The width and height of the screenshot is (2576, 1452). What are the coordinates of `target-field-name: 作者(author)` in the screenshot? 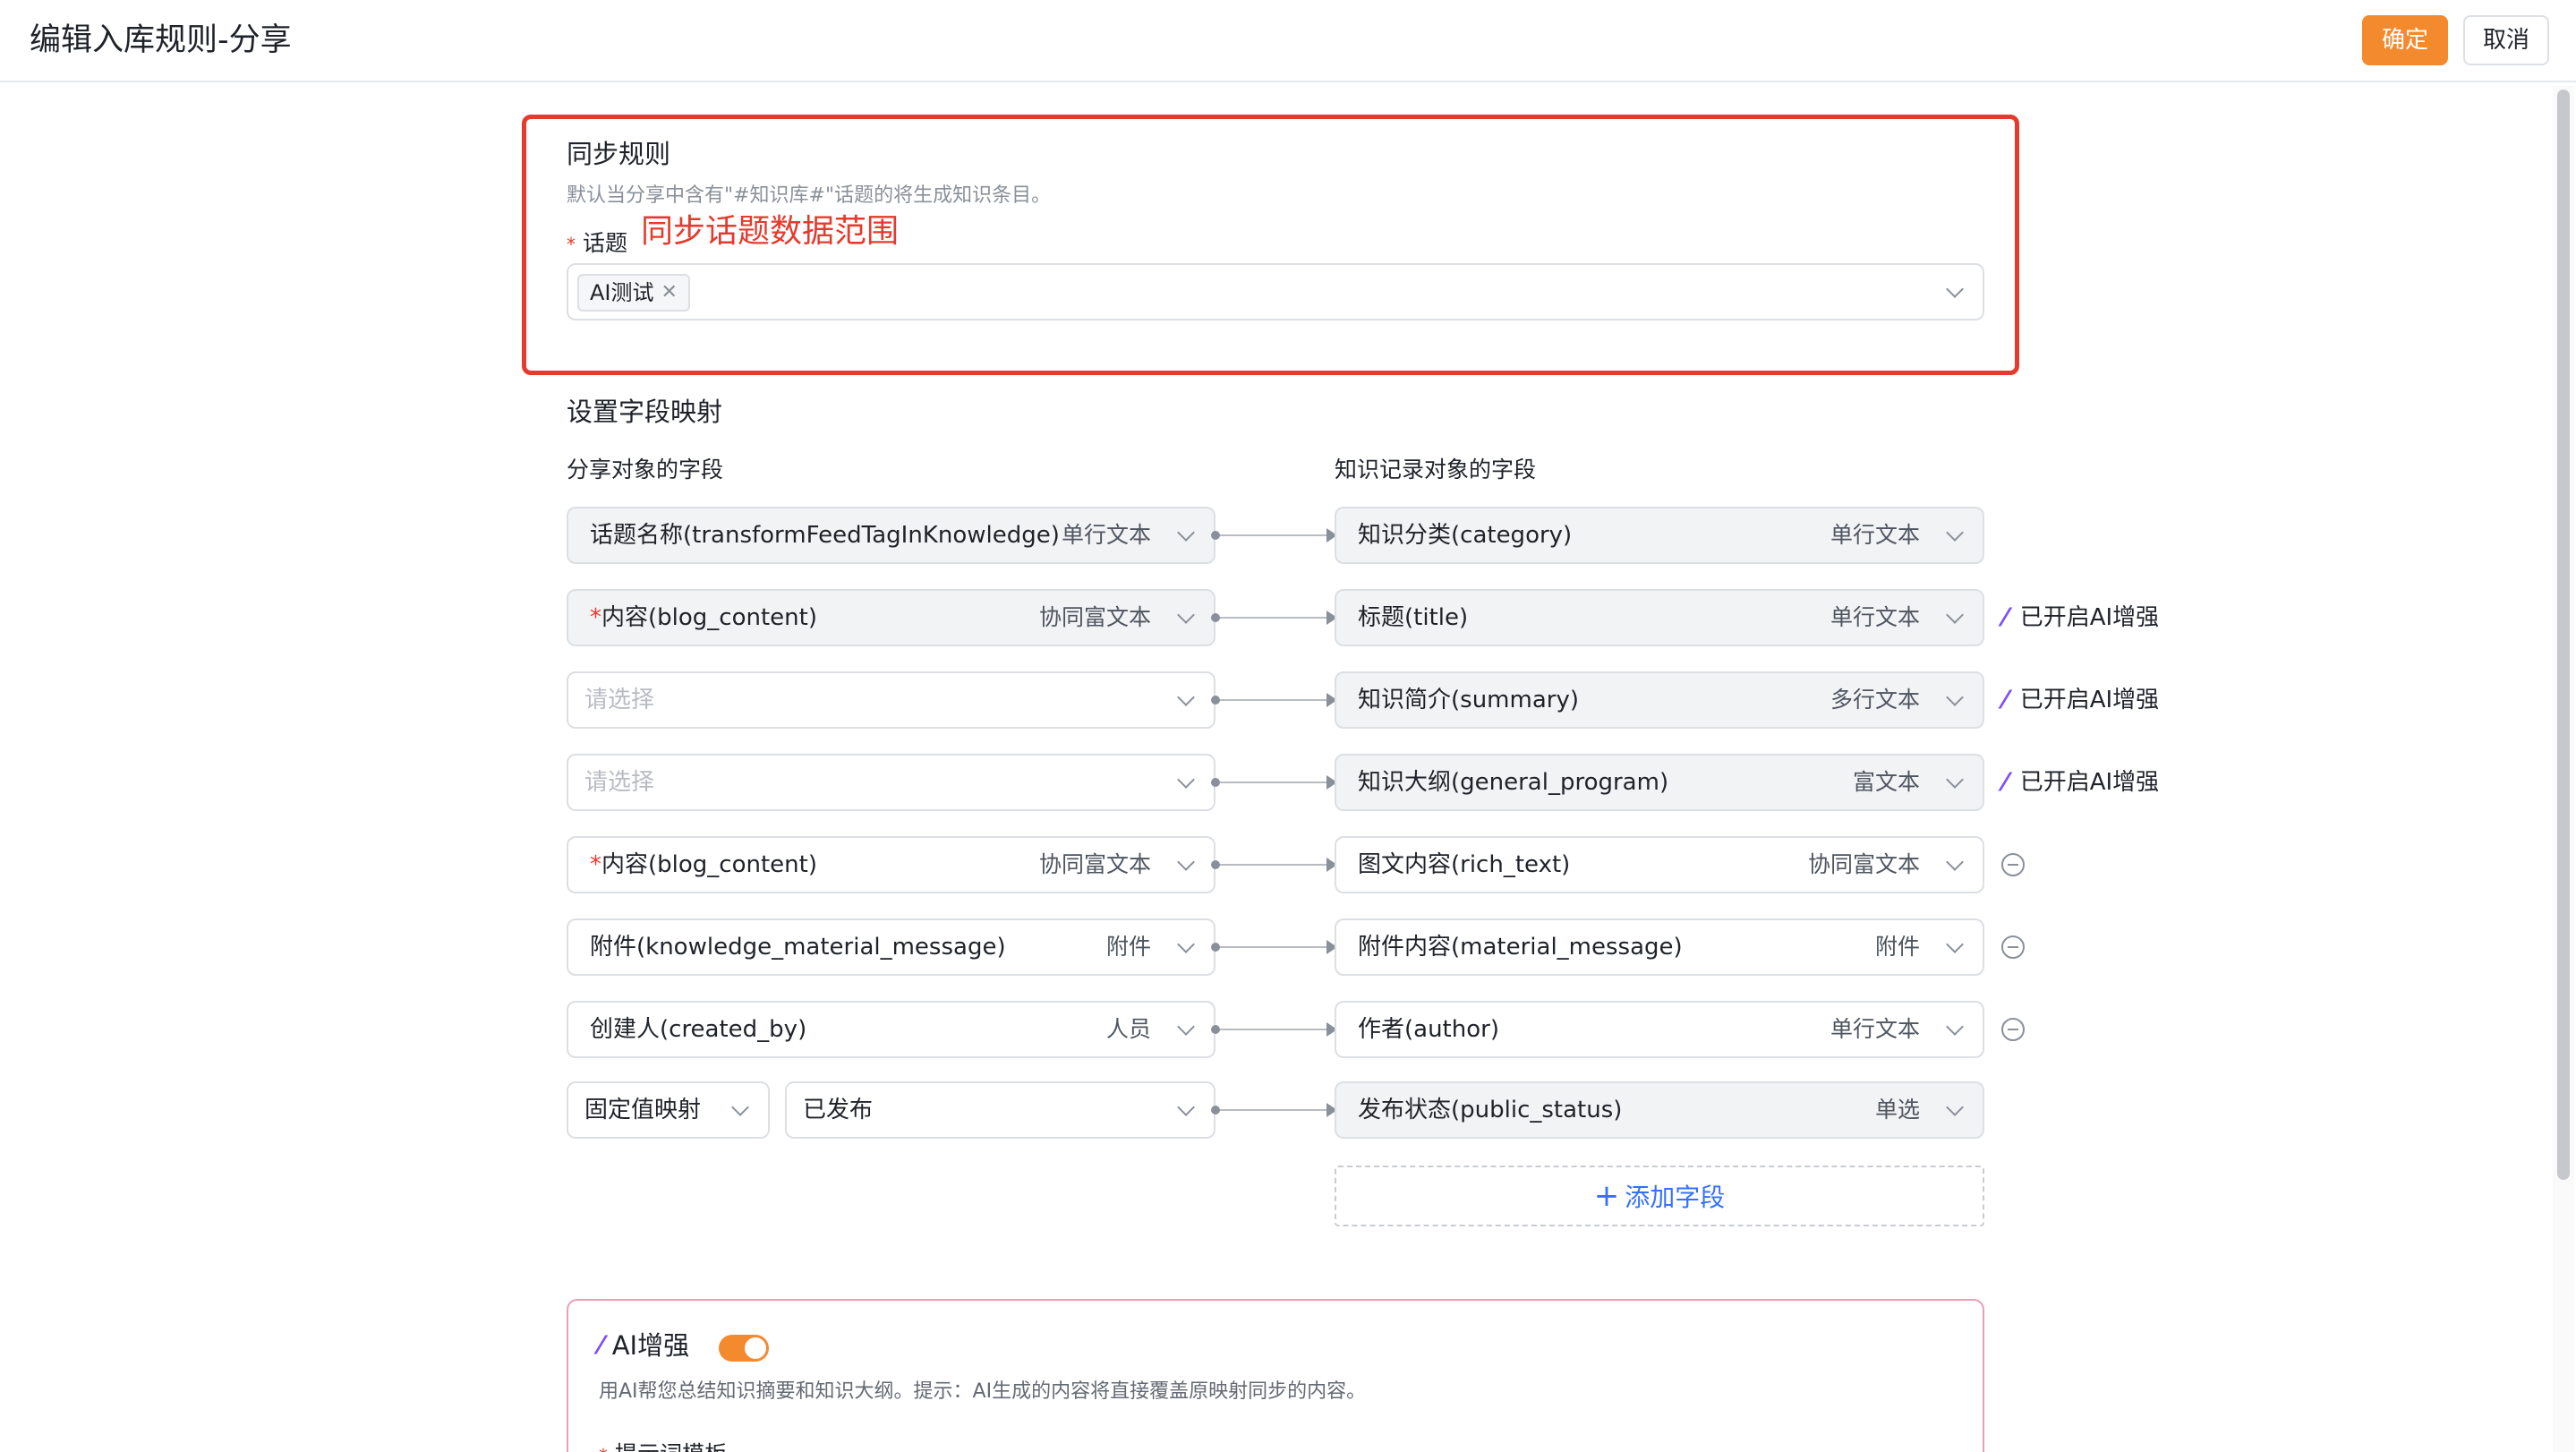 It's located at (1428, 1029).